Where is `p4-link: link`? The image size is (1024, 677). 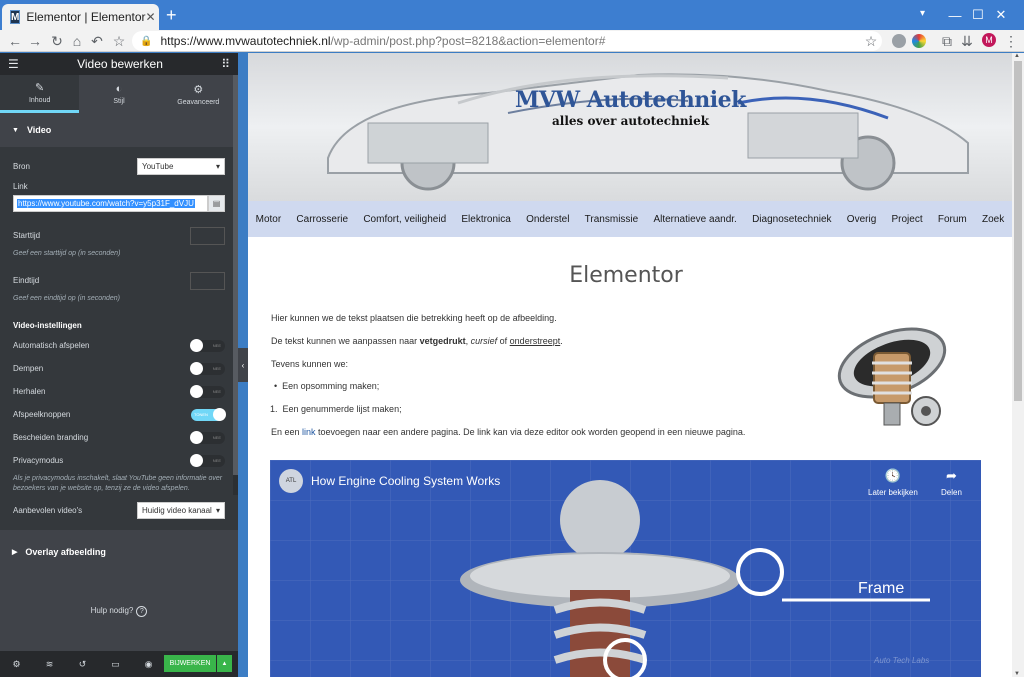 p4-link: link is located at coordinates (309, 432).